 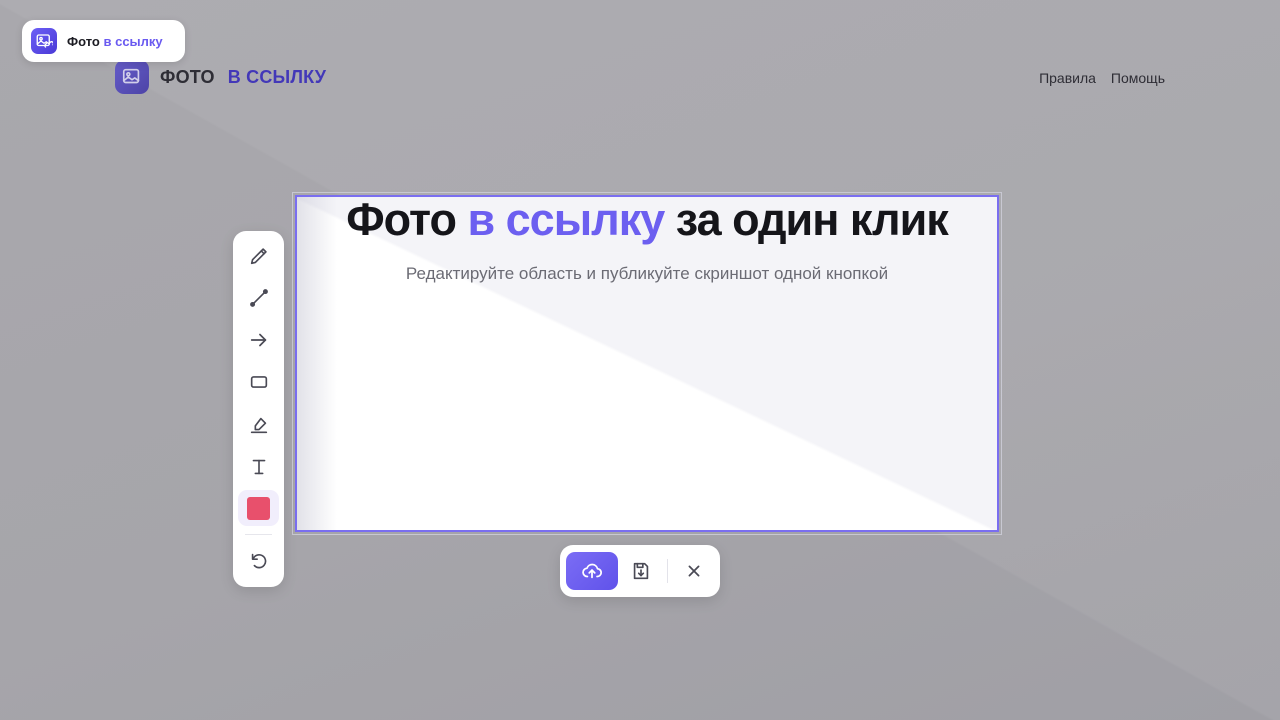 I want to click on undo-button, so click(x=258, y=561).